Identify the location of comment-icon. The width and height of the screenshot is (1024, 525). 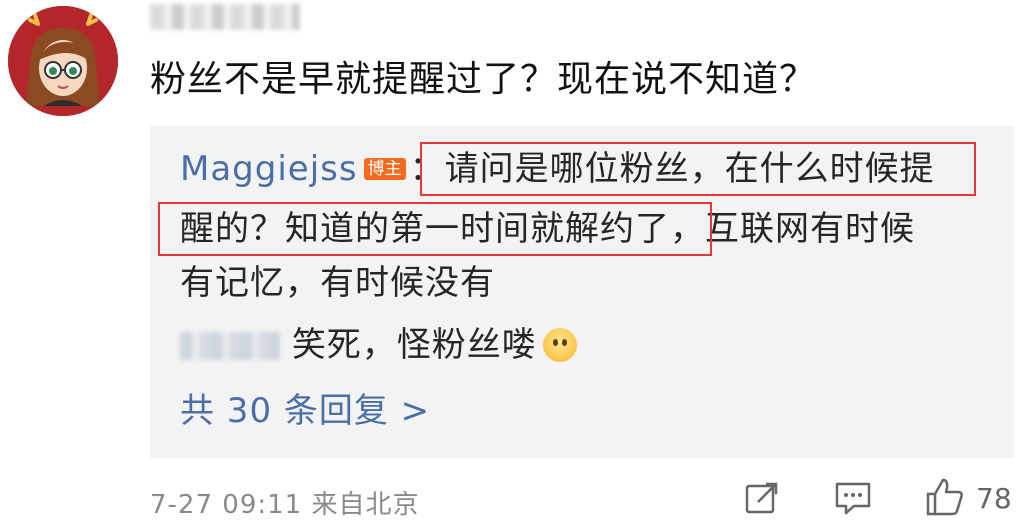
(853, 501).